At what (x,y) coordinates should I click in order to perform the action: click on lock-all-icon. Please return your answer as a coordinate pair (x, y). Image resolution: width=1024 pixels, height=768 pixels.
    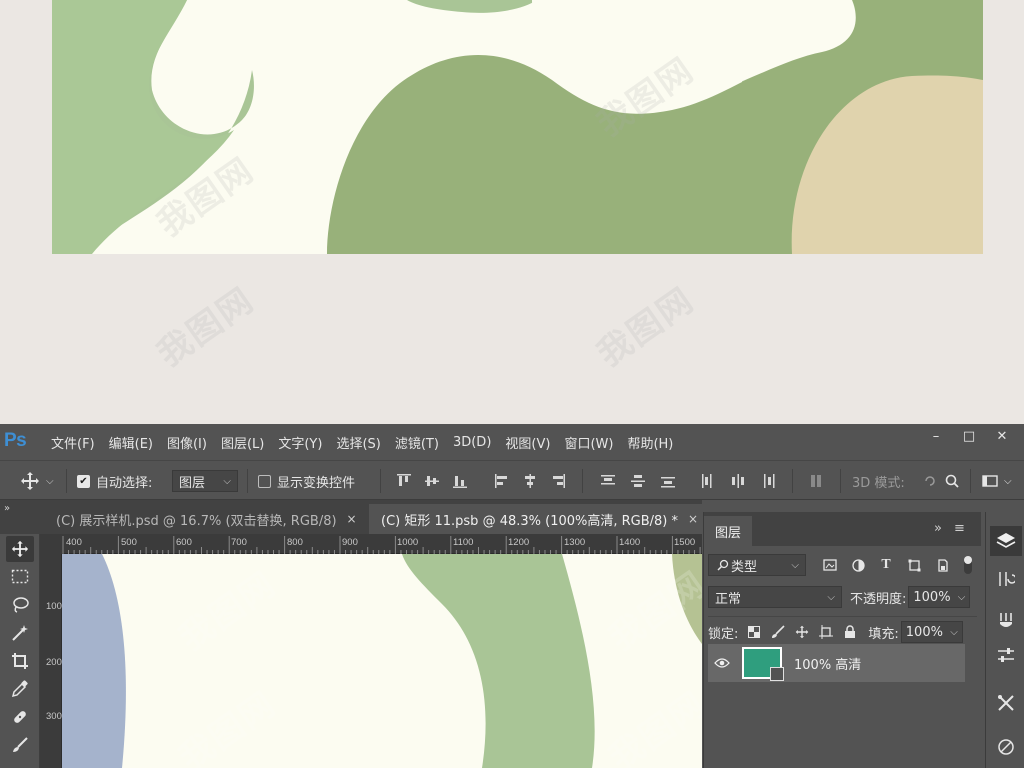
    Looking at the image, I should click on (850, 632).